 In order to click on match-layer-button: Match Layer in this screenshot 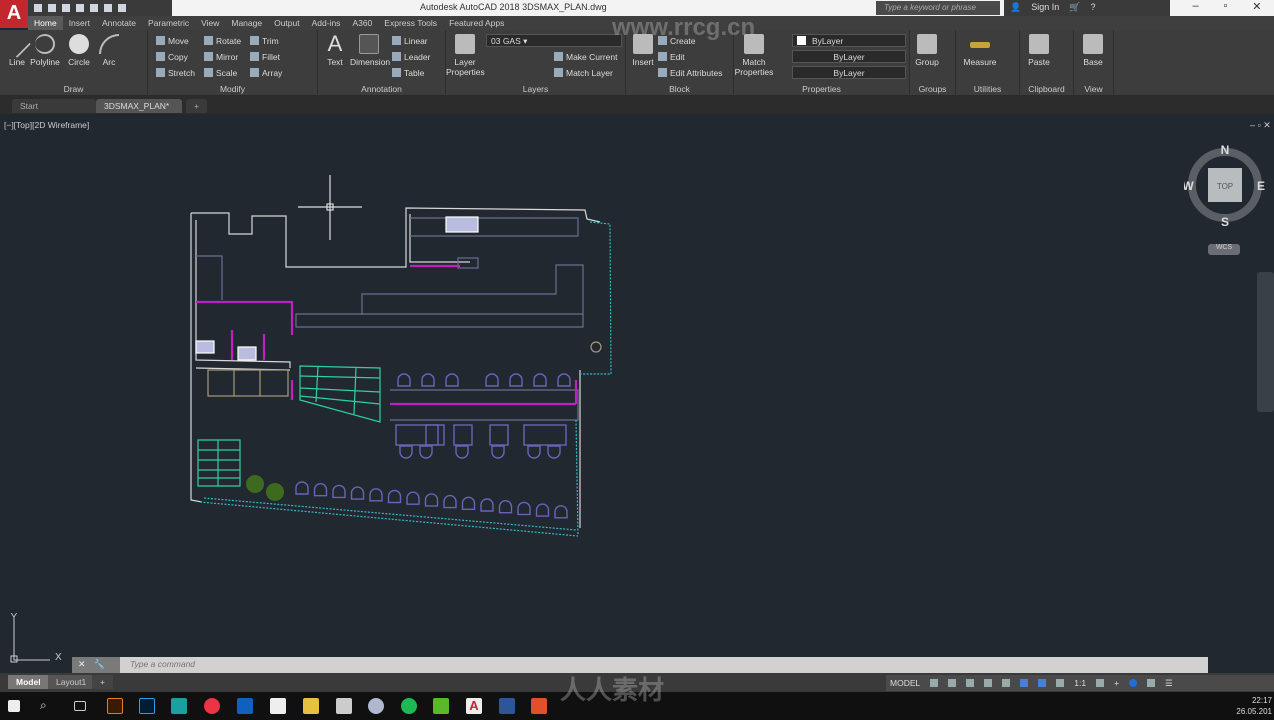, I will do `click(583, 73)`.